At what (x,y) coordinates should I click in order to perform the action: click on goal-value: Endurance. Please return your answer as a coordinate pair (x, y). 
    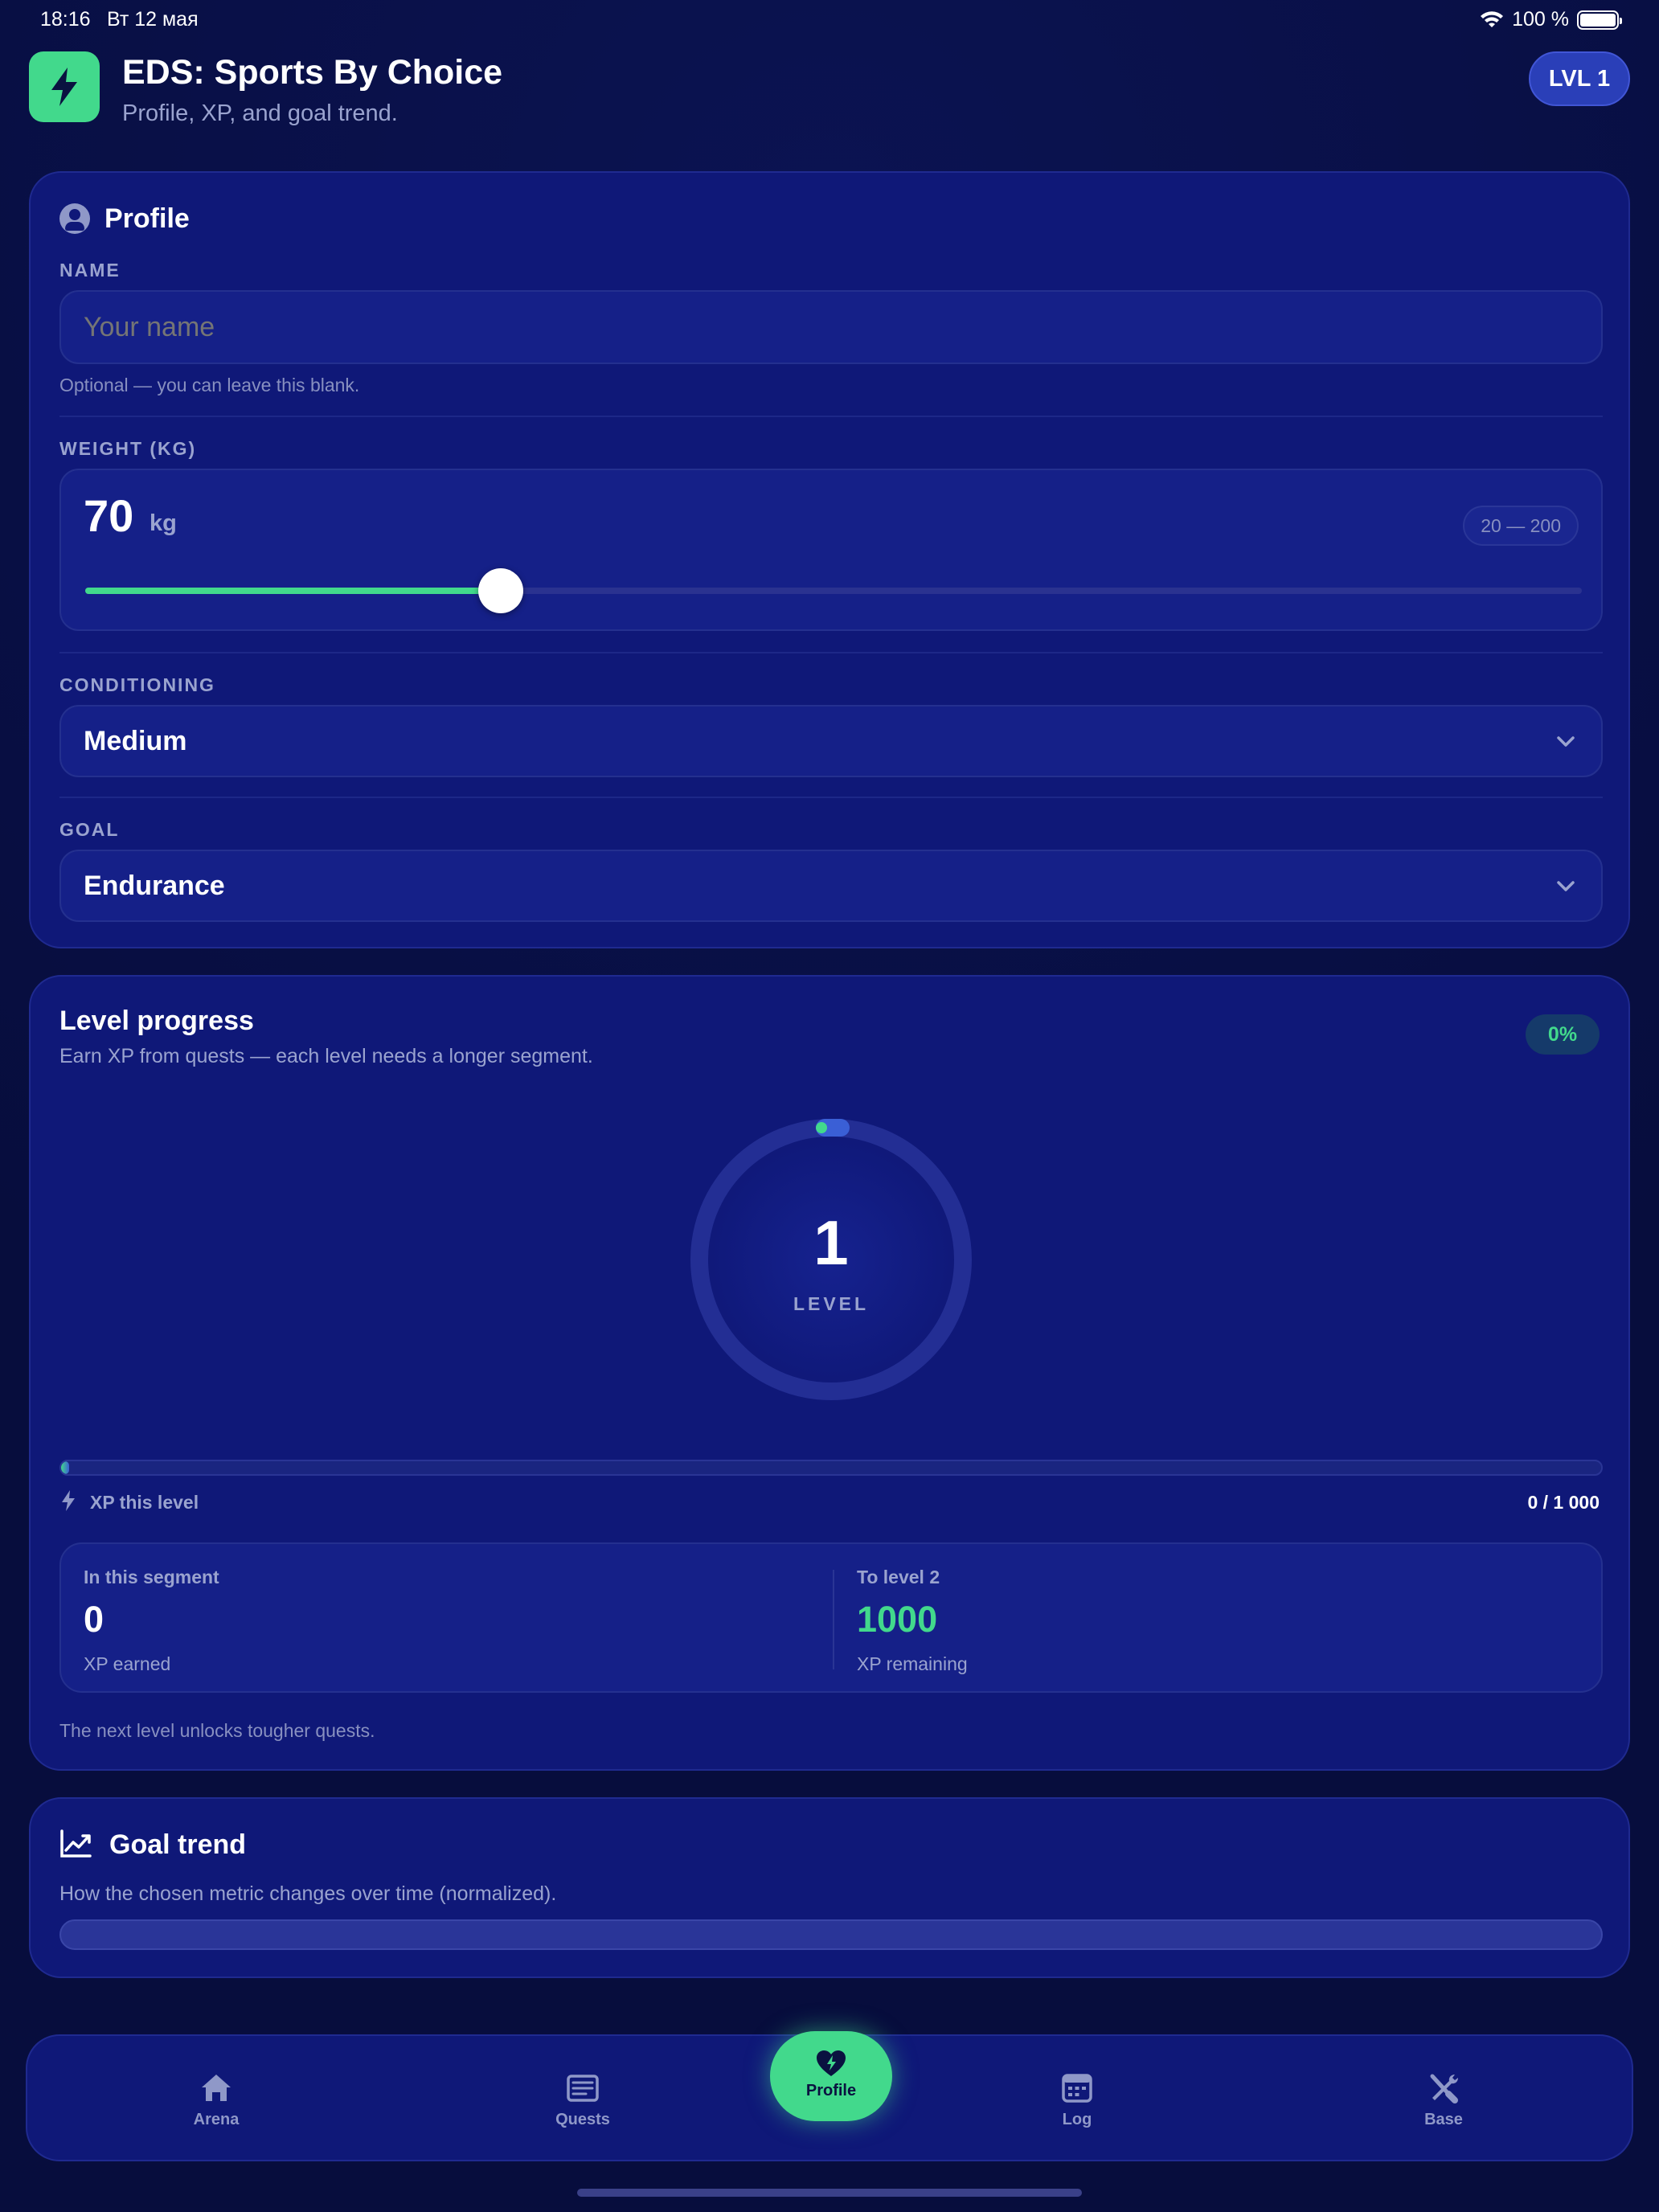
    Looking at the image, I should click on (154, 885).